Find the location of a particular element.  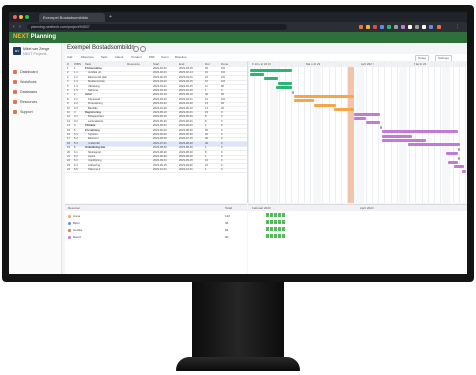

sidebar-item-resources: Resources is located at coordinates (36, 102).